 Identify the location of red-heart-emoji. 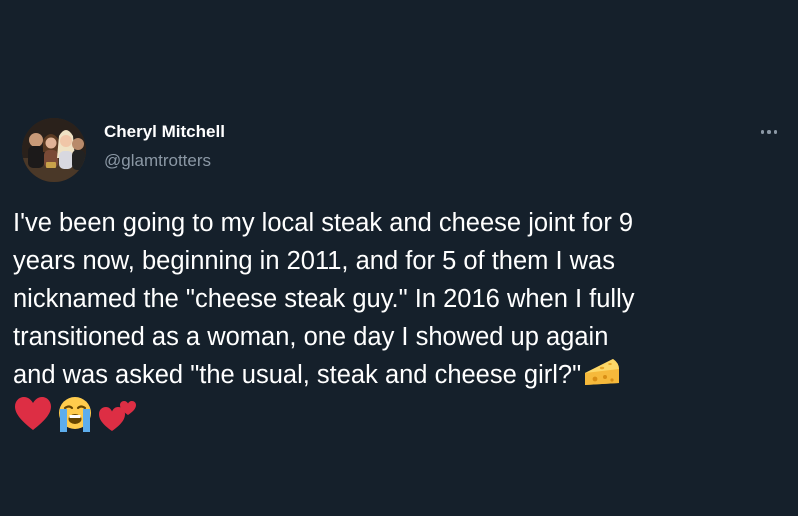
(33, 413).